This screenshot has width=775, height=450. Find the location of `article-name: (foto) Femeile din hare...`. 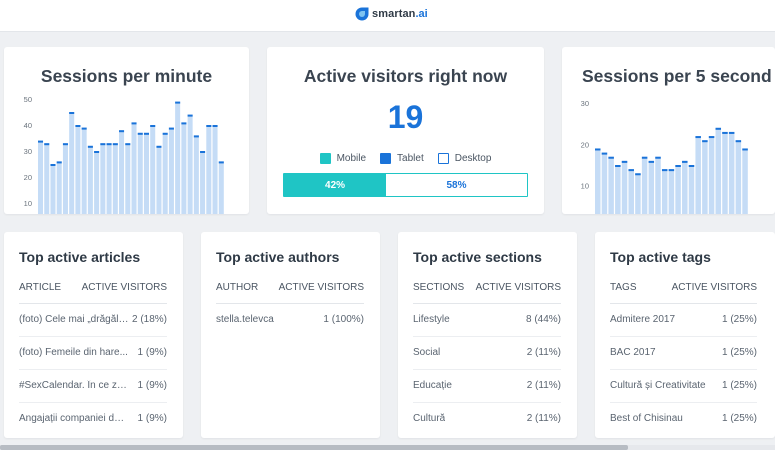

article-name: (foto) Femeile din hare... is located at coordinates (73, 352).